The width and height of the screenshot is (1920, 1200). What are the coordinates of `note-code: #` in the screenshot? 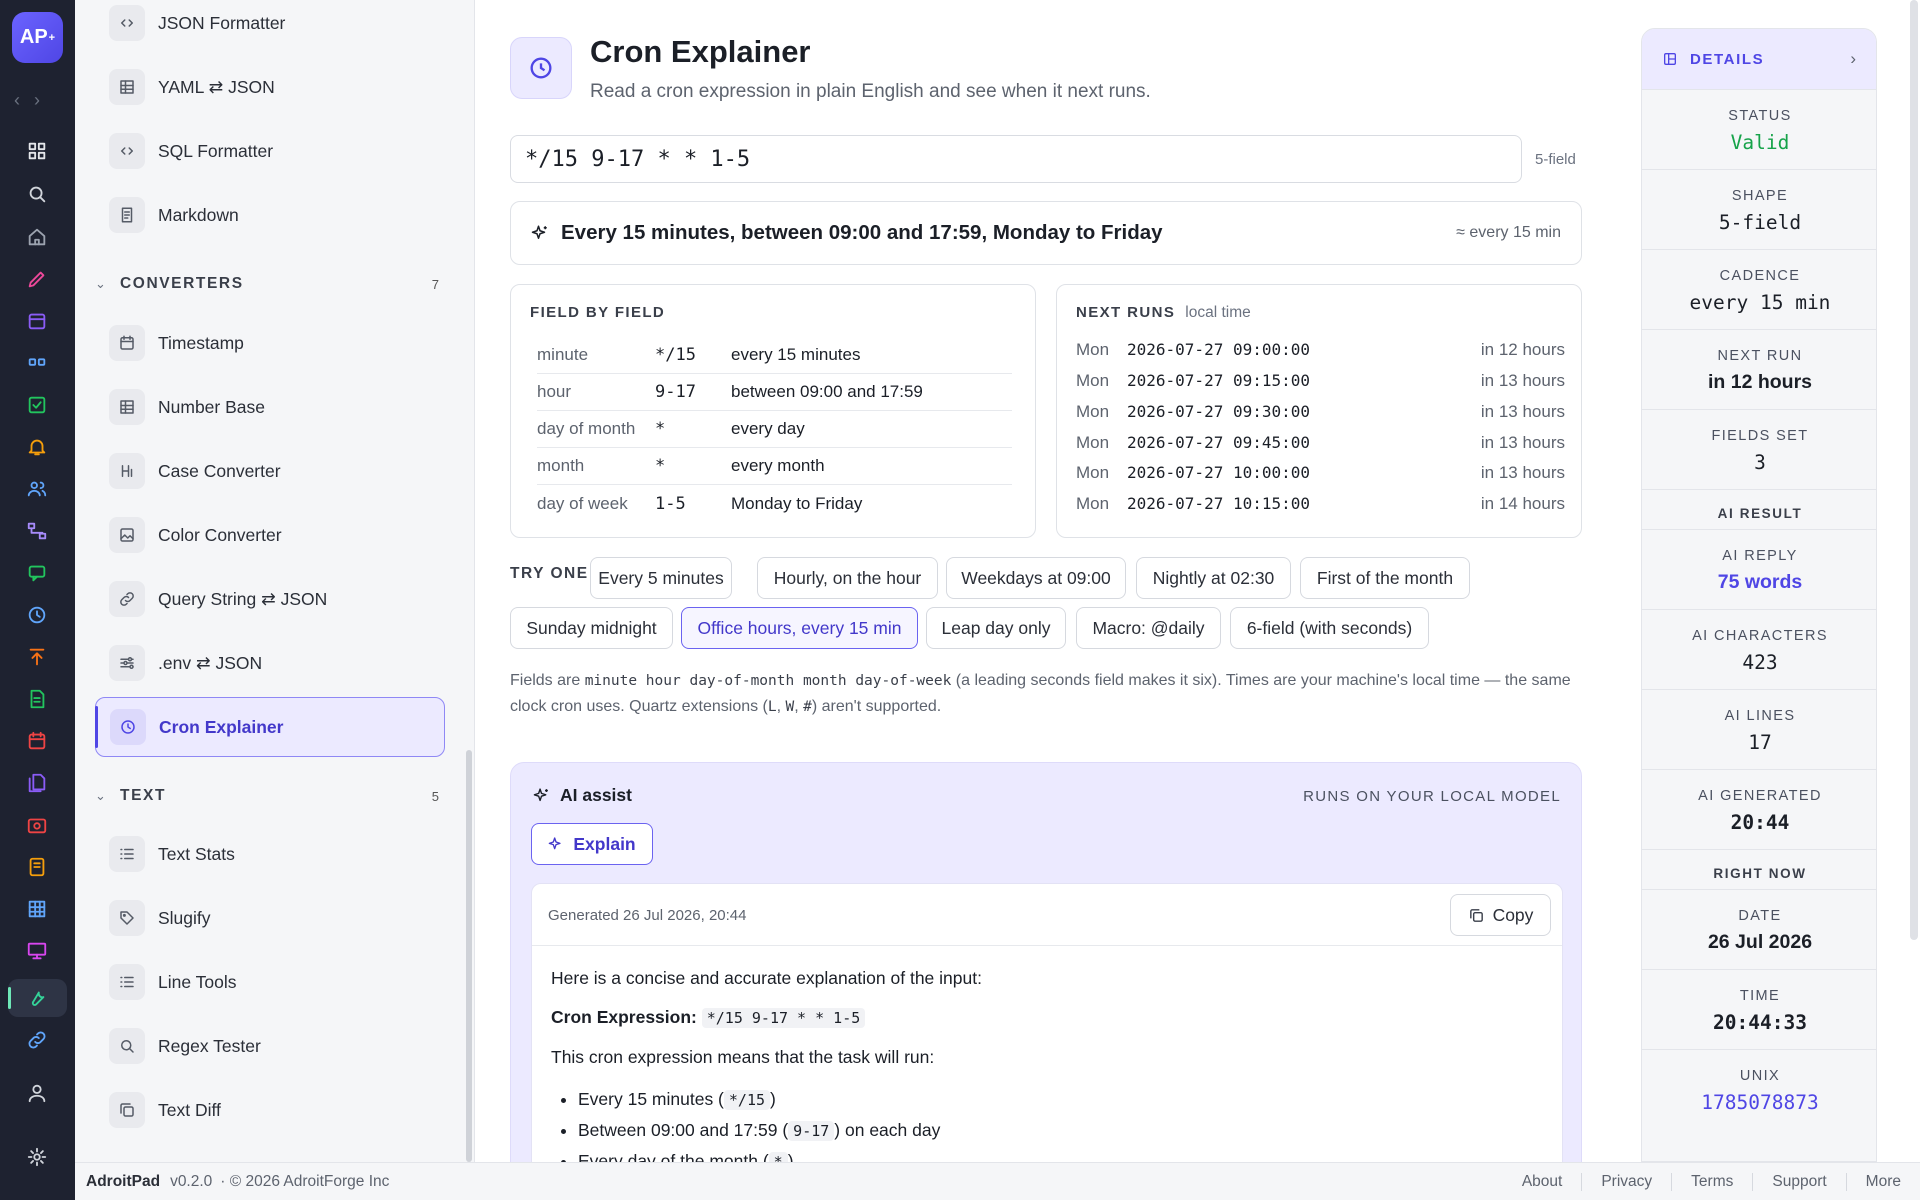 It's located at (807, 707).